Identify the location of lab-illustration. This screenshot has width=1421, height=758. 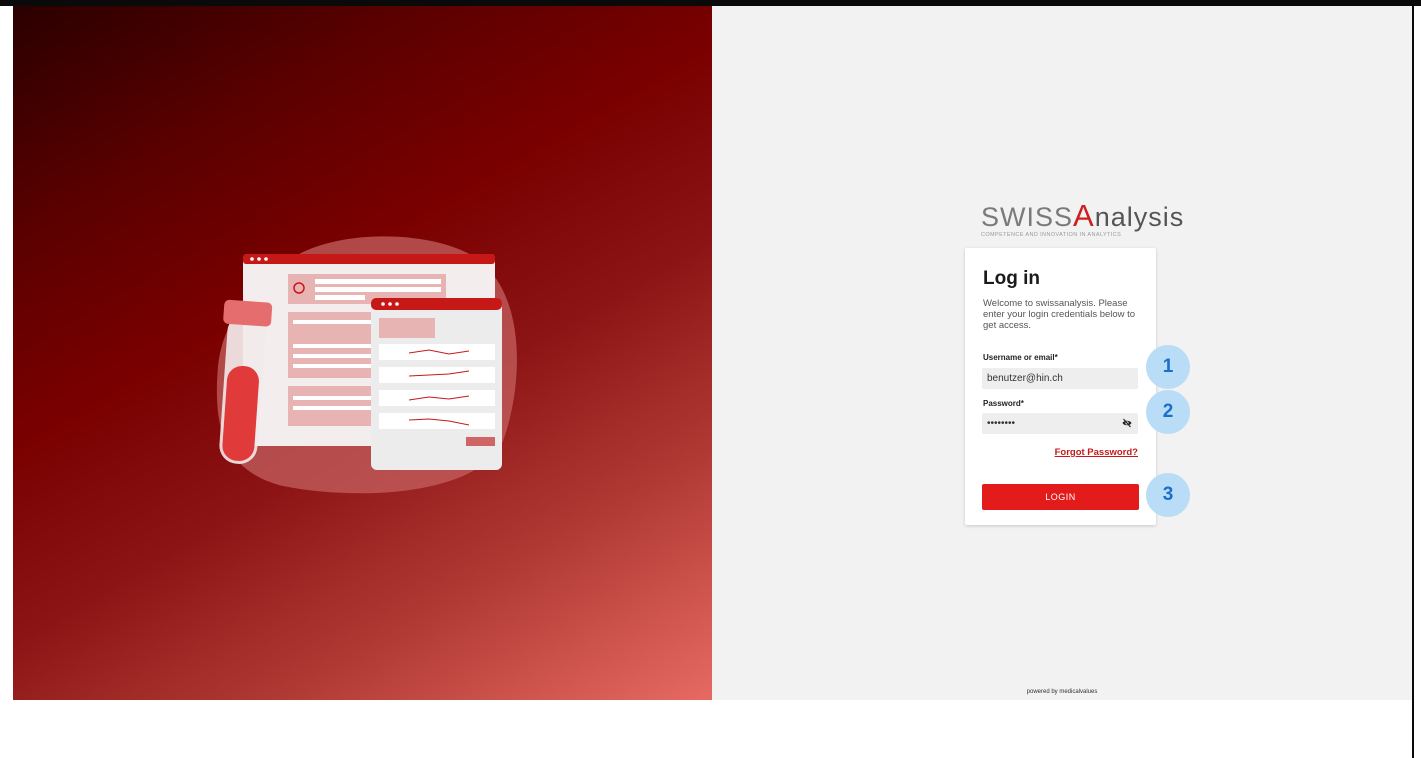
(366, 365).